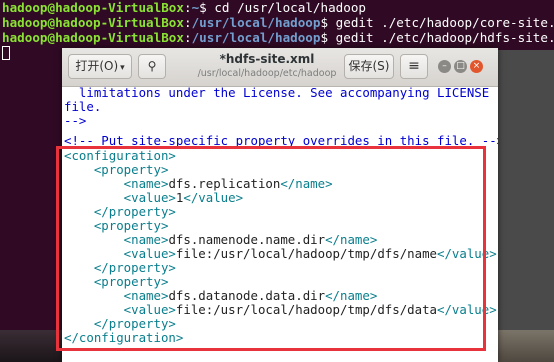  I want to click on document-title: *hdfs-site.xml, so click(267, 59).